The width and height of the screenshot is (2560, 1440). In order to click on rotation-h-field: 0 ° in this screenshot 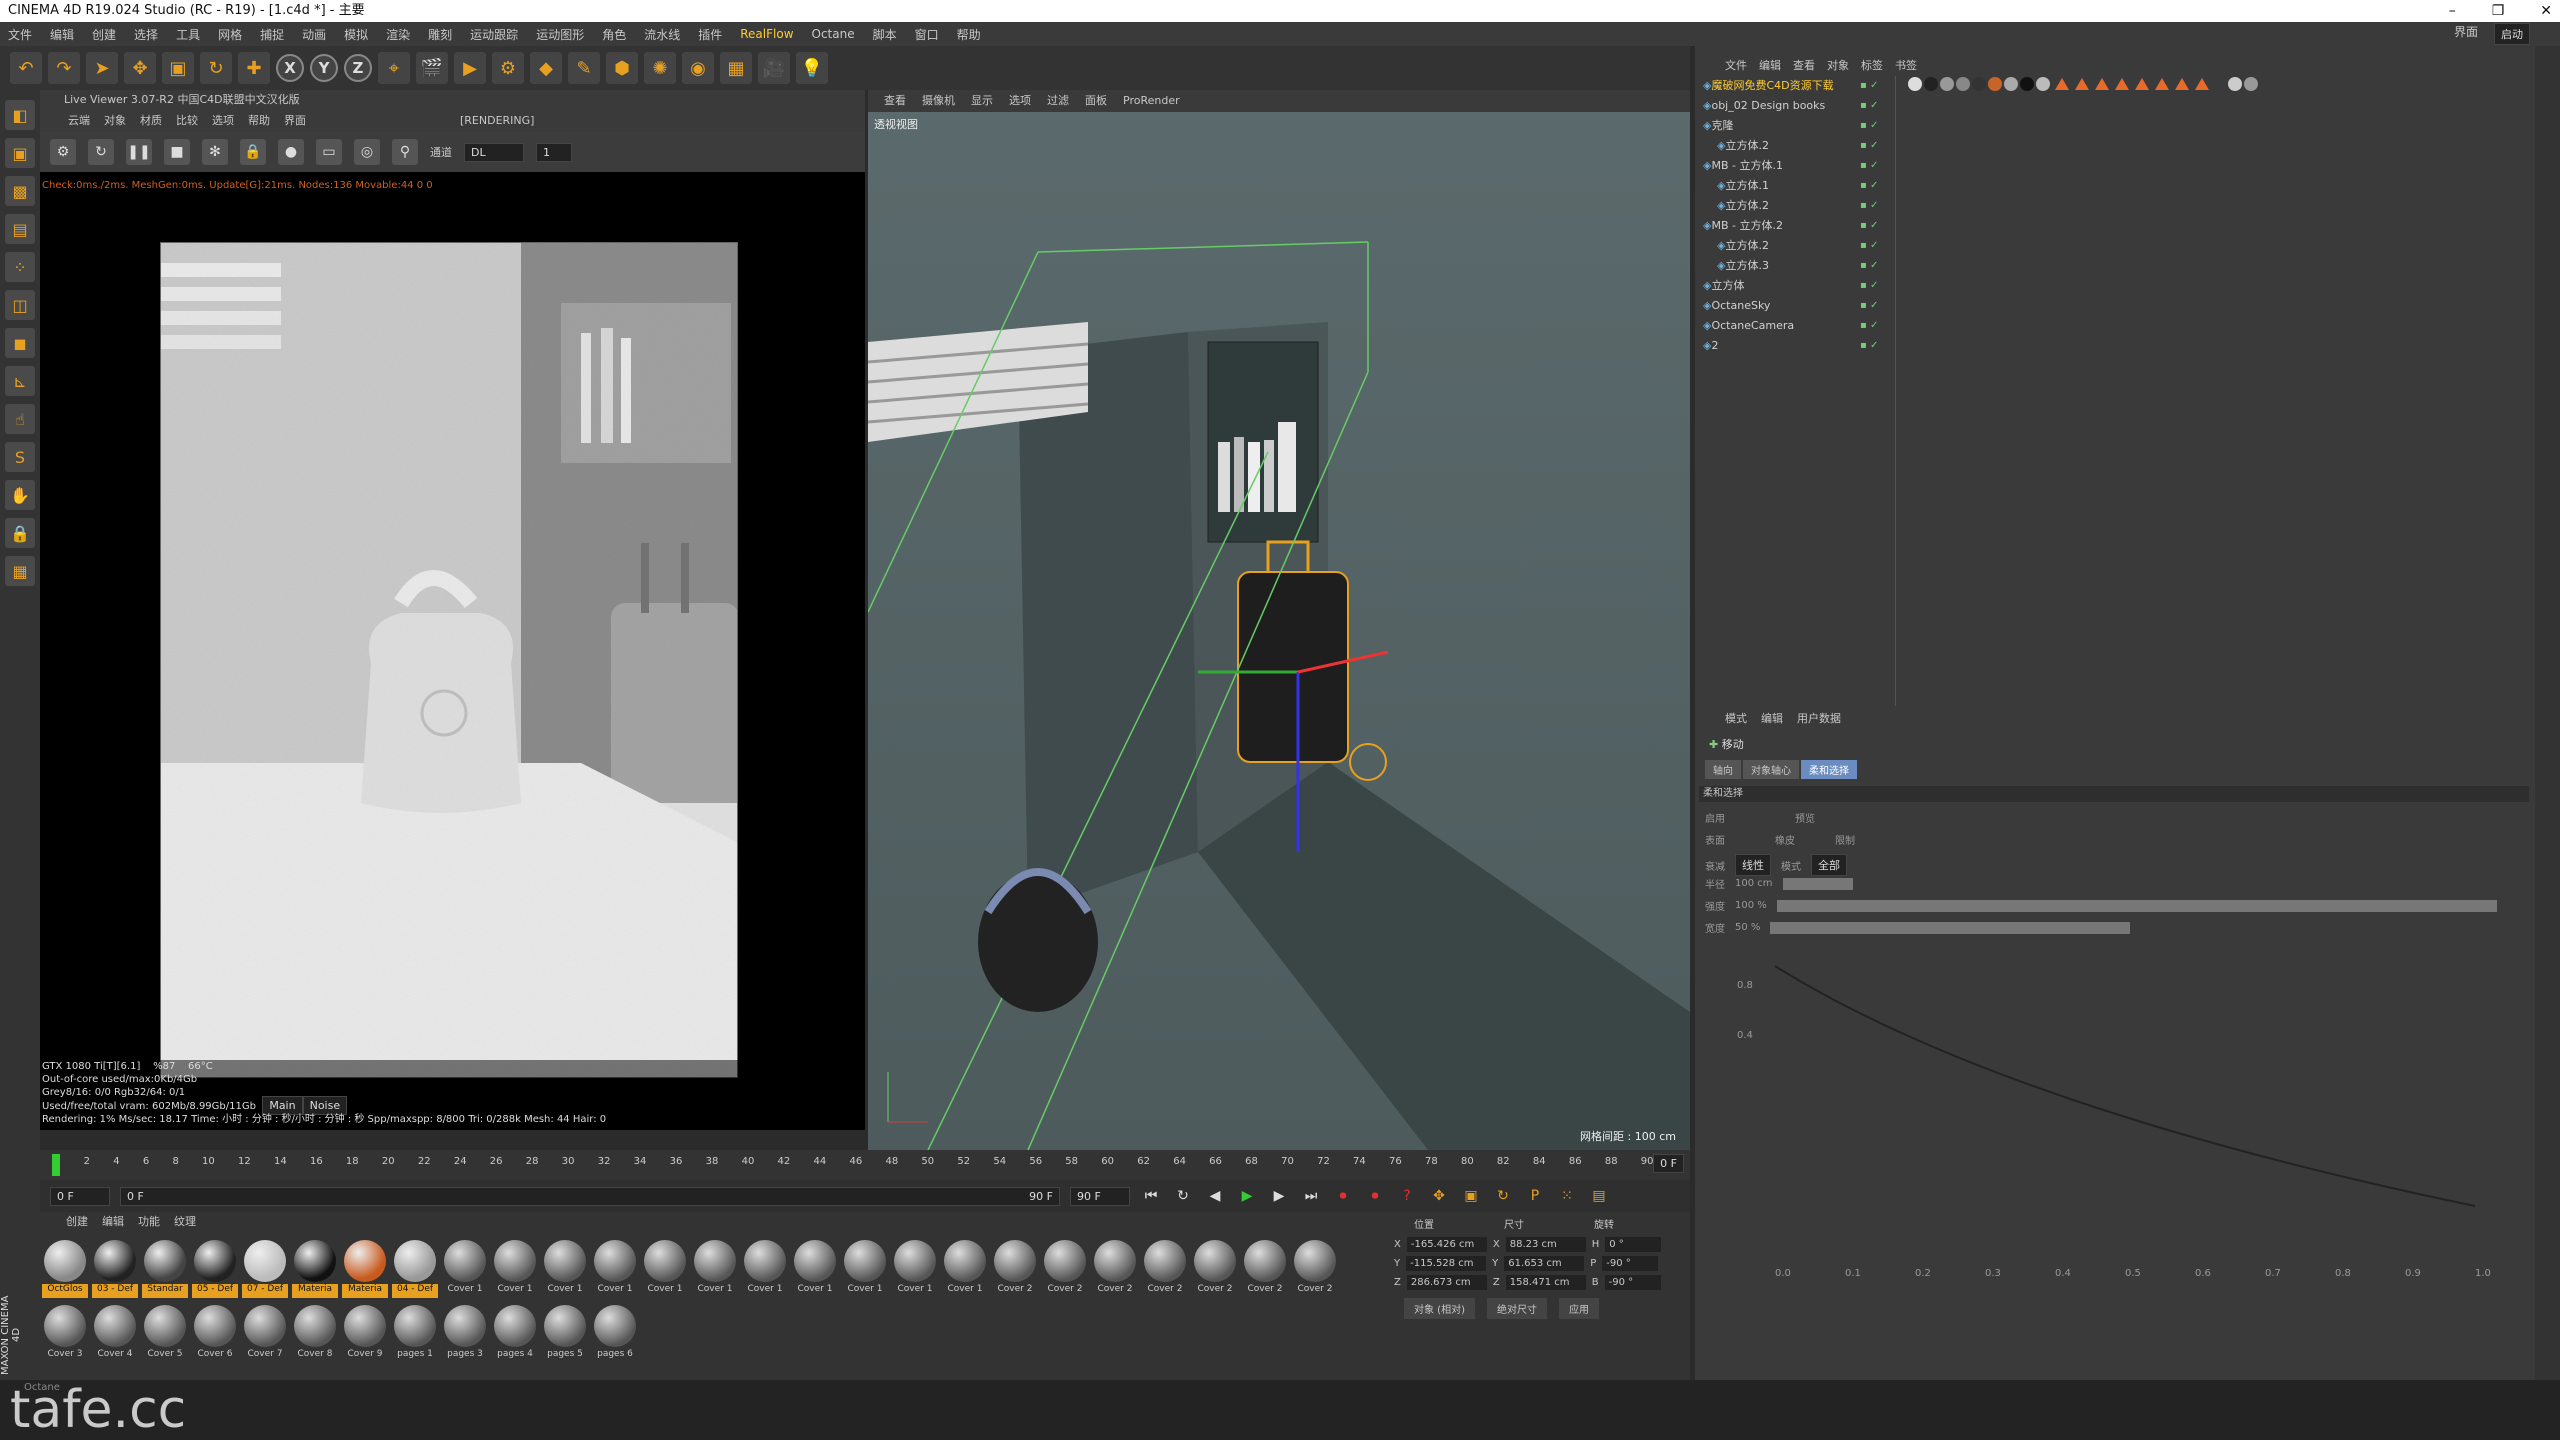, I will do `click(1633, 1244)`.